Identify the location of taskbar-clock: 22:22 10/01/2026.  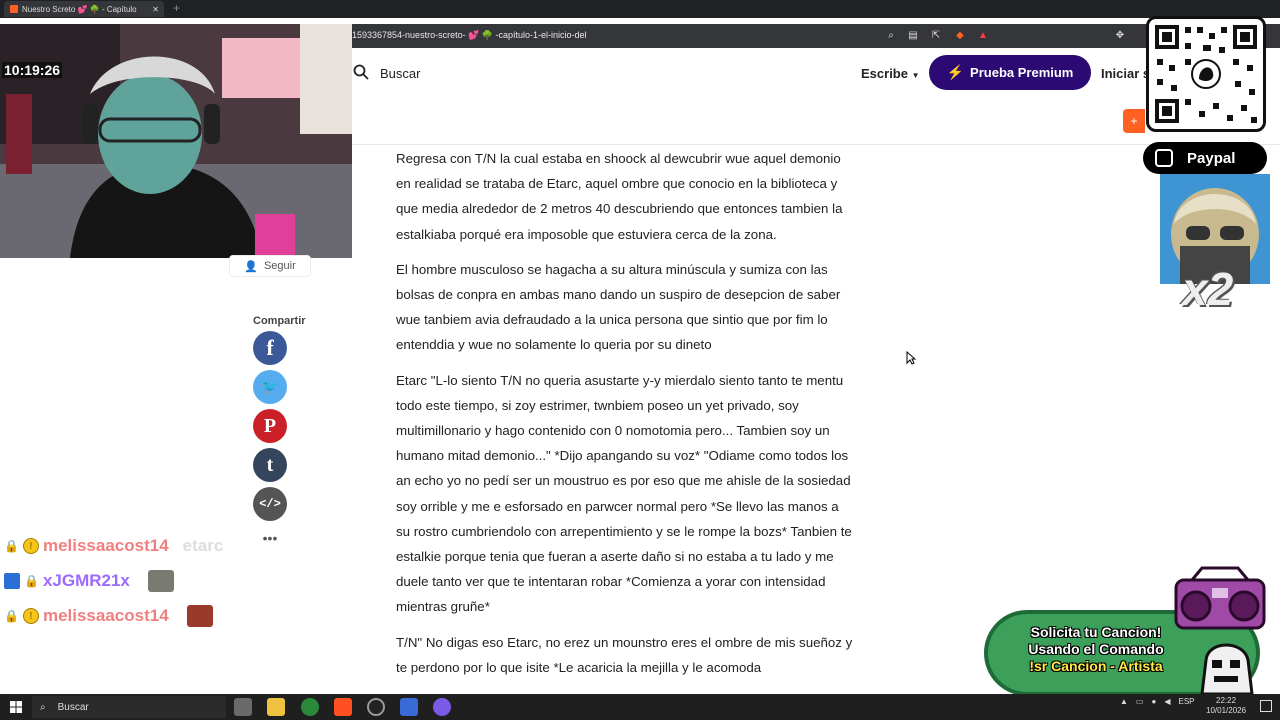
(1226, 706).